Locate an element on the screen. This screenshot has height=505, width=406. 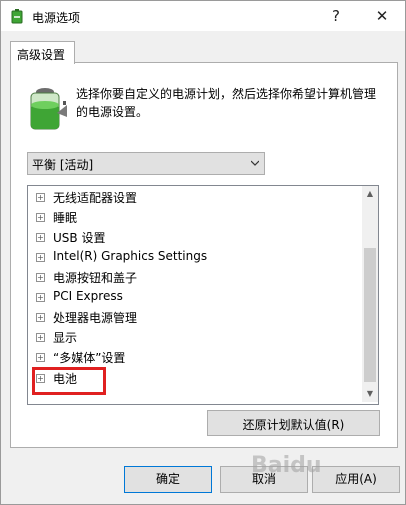
title-bar: 电源选项 ? ✕ is located at coordinates (203, 16).